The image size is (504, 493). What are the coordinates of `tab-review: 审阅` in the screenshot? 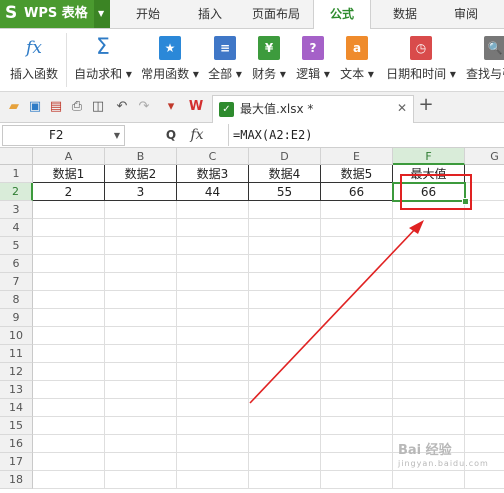 It's located at (466, 14).